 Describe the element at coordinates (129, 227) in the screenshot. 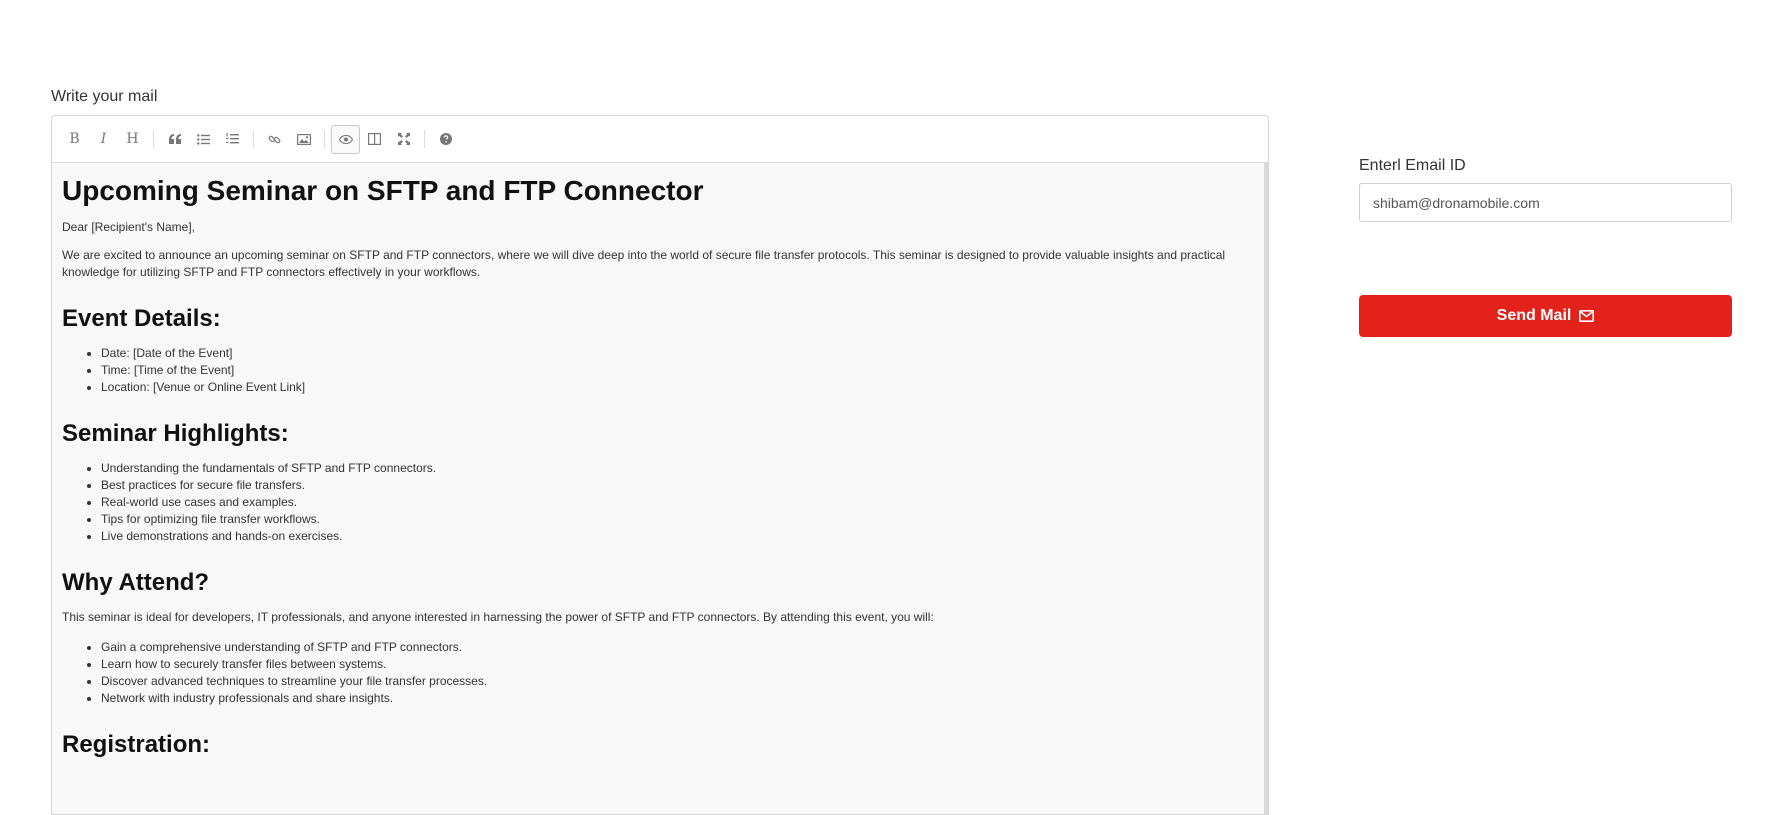

I see `mail-greeting: Dear [Recipient's Name],` at that location.